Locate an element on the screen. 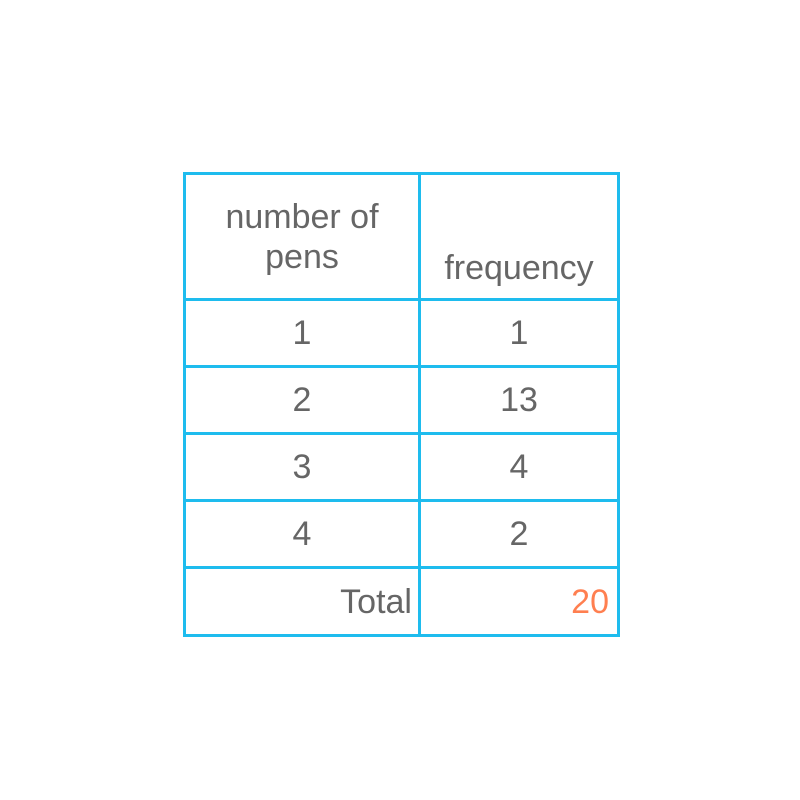  frequency-cell: 13 is located at coordinates (519, 400).